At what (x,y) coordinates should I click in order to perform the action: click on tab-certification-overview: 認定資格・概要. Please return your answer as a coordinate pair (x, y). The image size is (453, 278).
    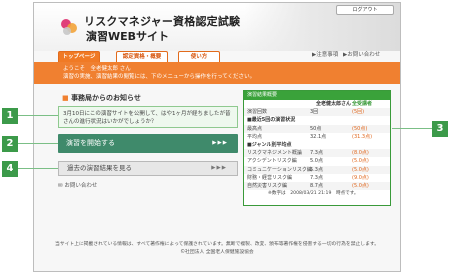
    Looking at the image, I should click on (142, 56).